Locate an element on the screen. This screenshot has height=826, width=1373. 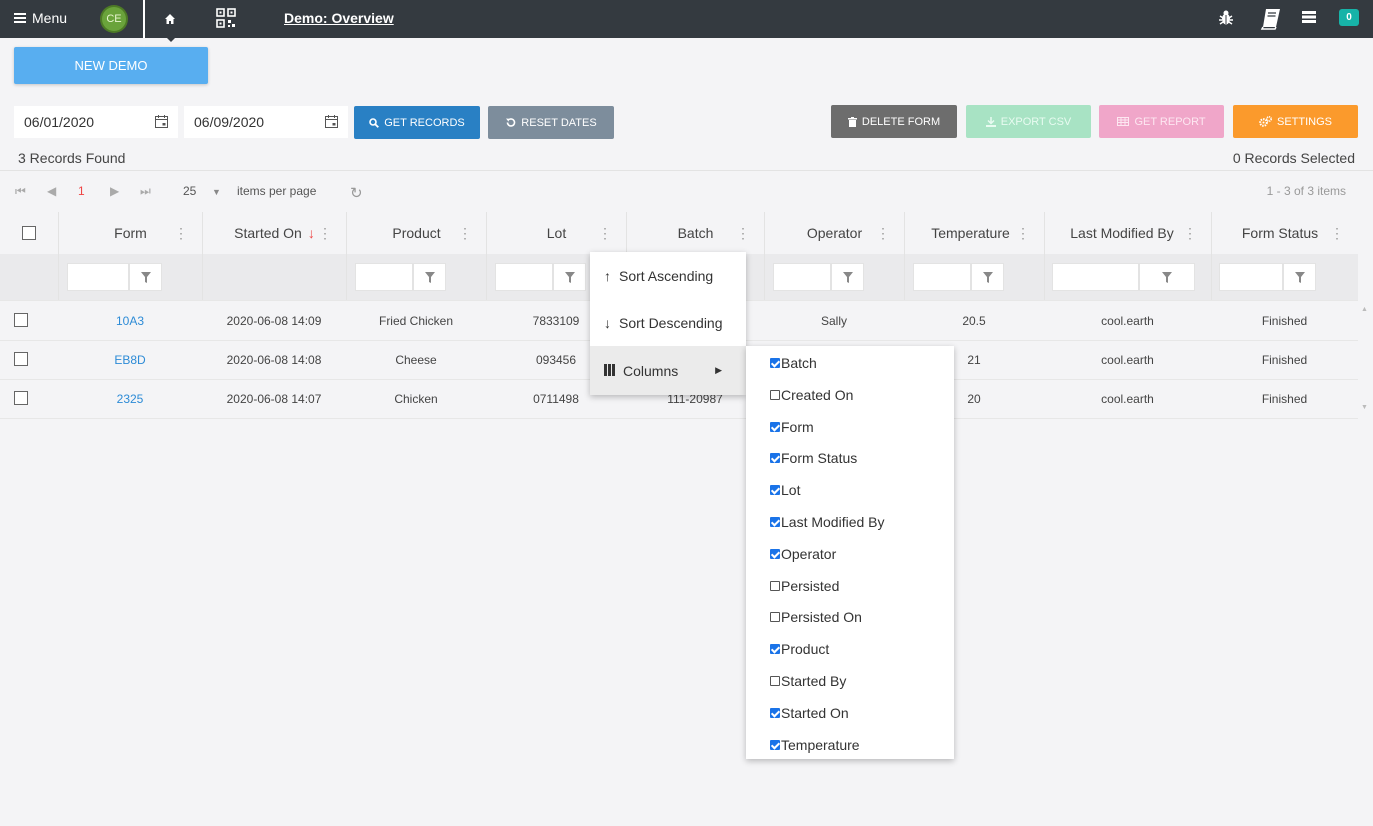
column-option: Started By is located at coordinates (808, 681).